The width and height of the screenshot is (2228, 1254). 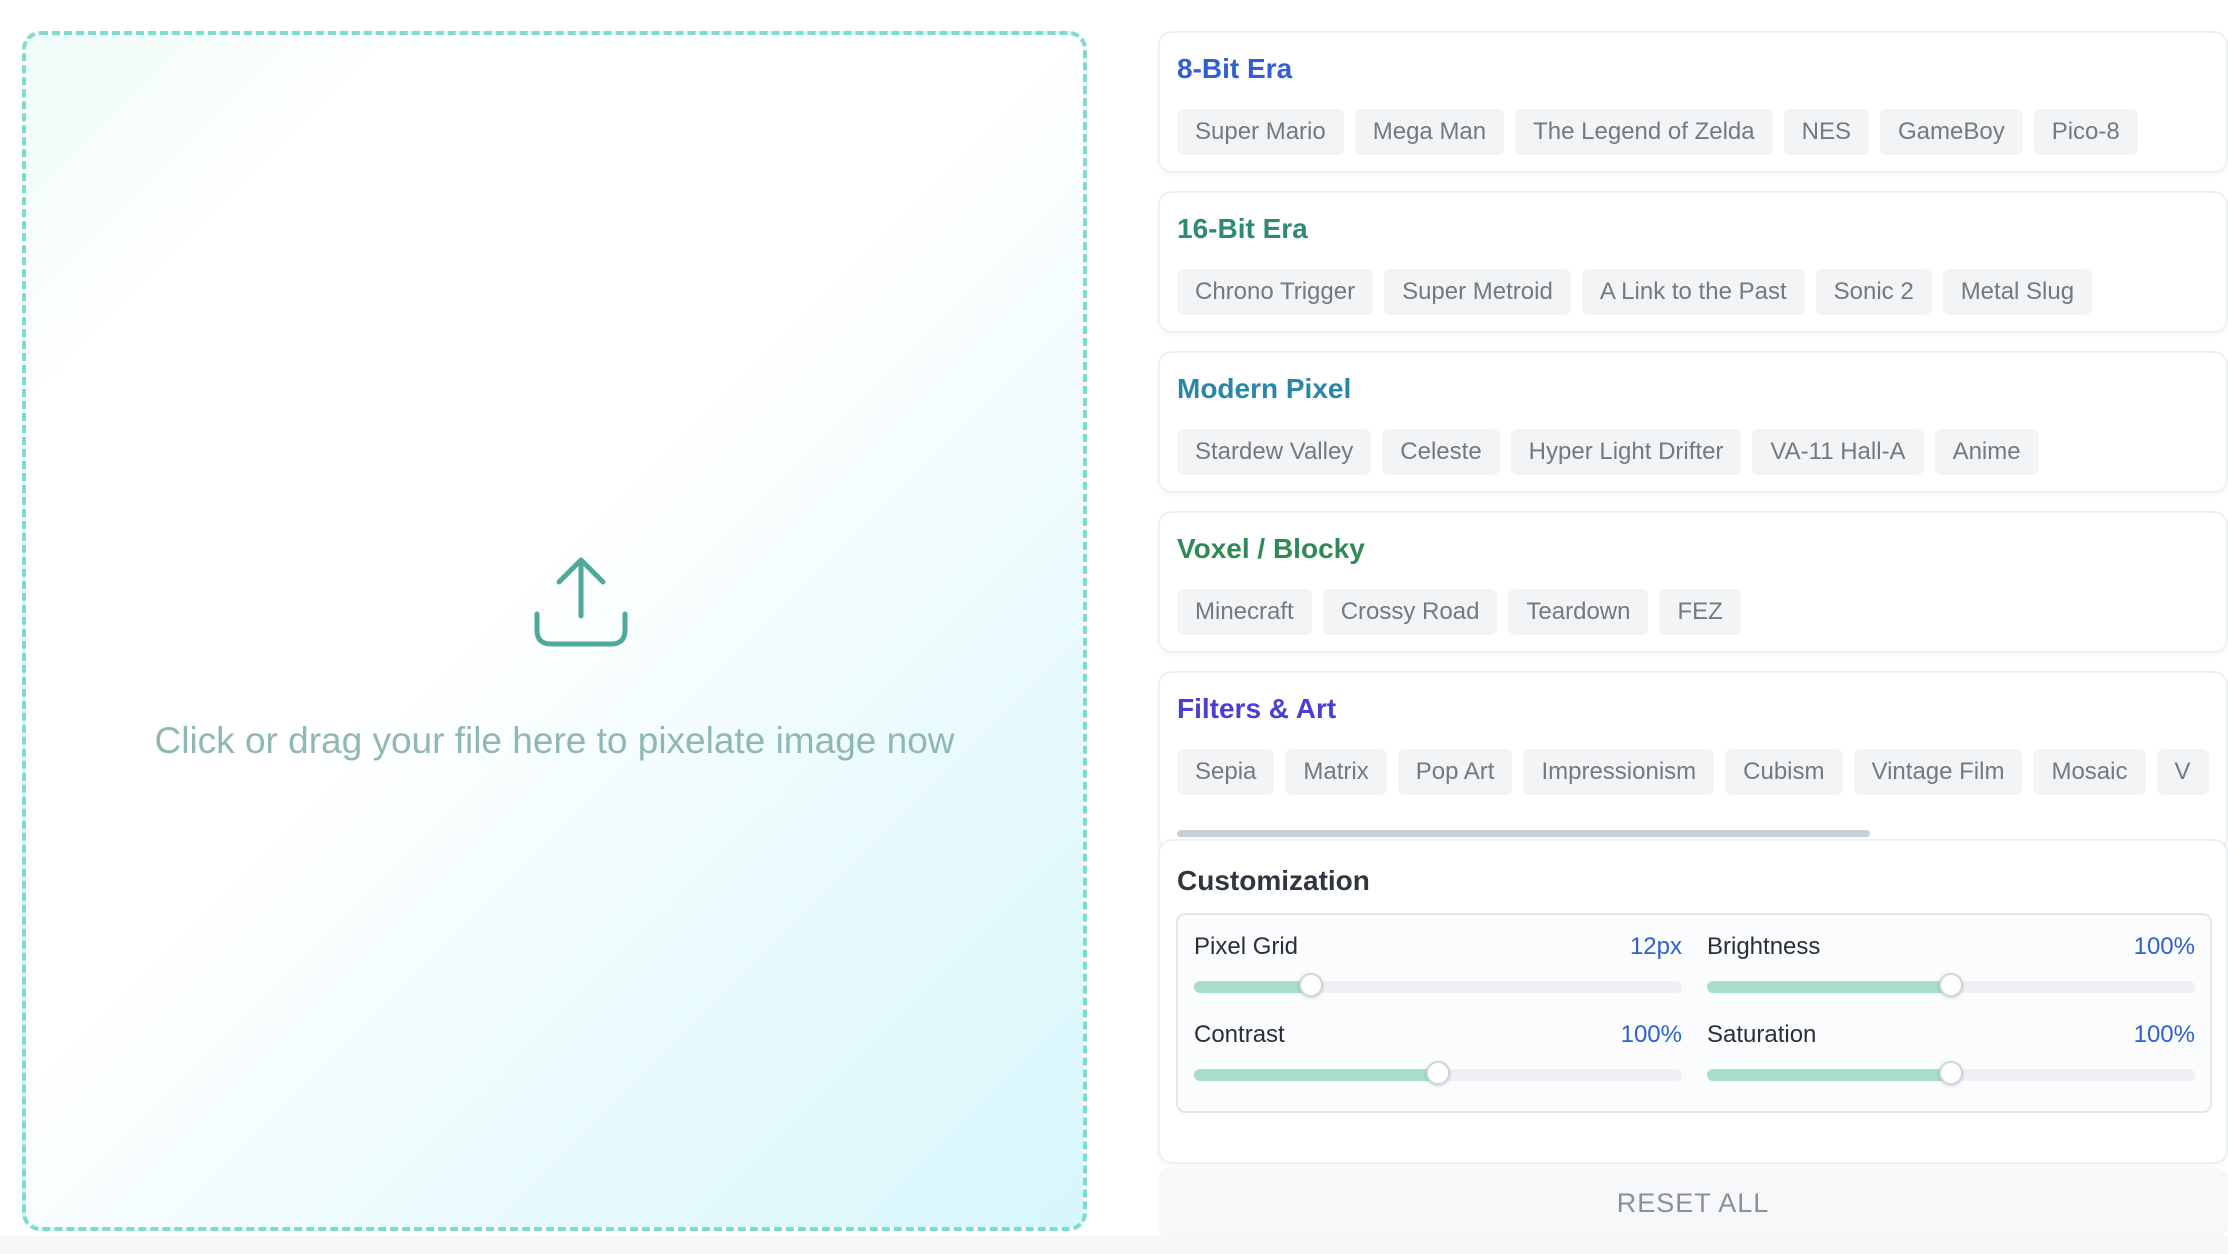 What do you see at coordinates (1242, 228) in the screenshot?
I see `category-title: 16-Bit Era` at bounding box center [1242, 228].